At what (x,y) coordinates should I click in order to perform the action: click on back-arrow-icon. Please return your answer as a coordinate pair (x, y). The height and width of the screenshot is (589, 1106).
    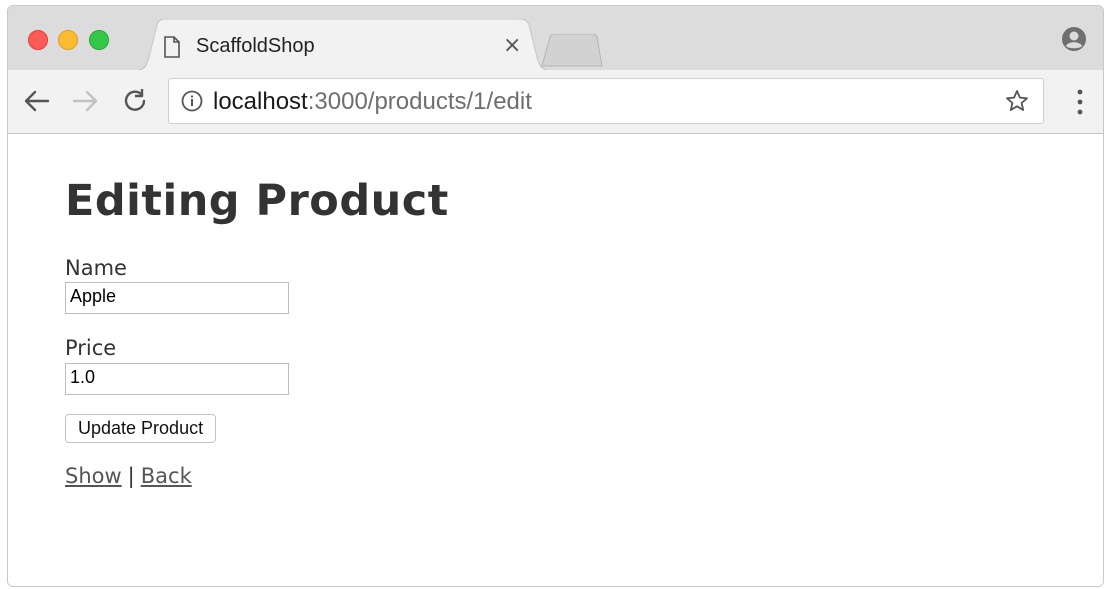
    Looking at the image, I should click on (37, 101).